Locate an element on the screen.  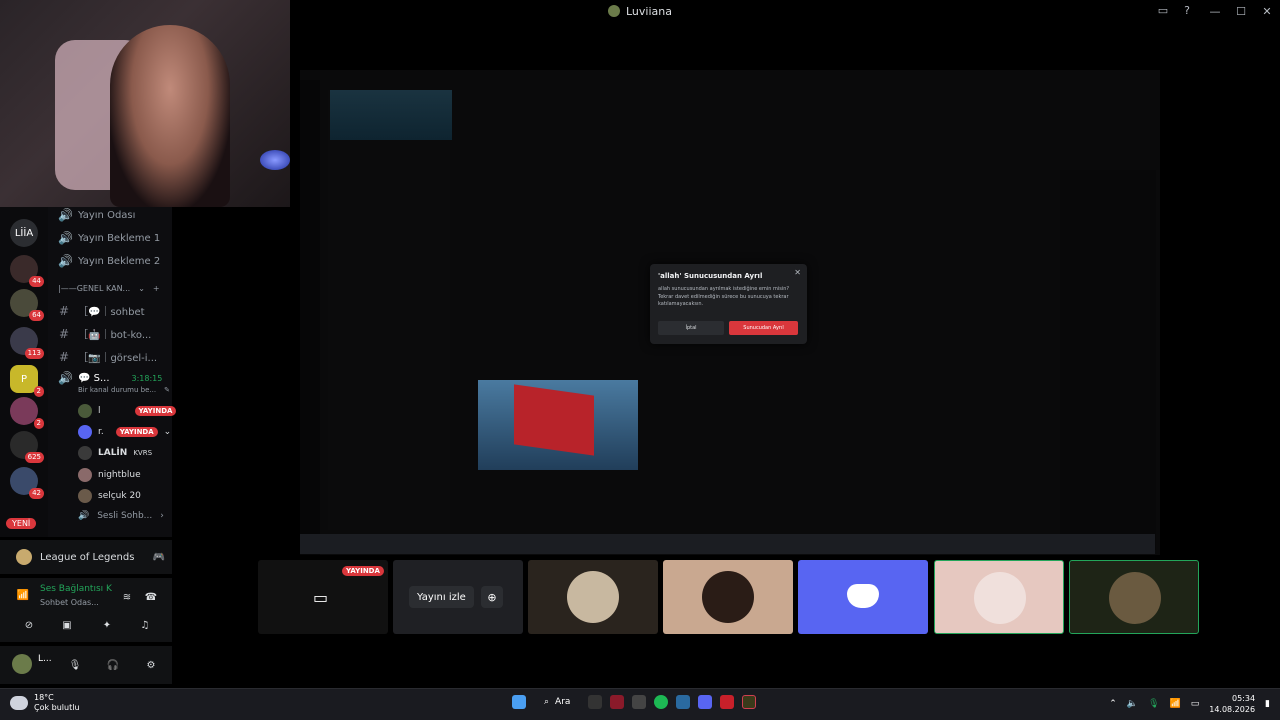
new-badge: YENİ is located at coordinates (21, 523).